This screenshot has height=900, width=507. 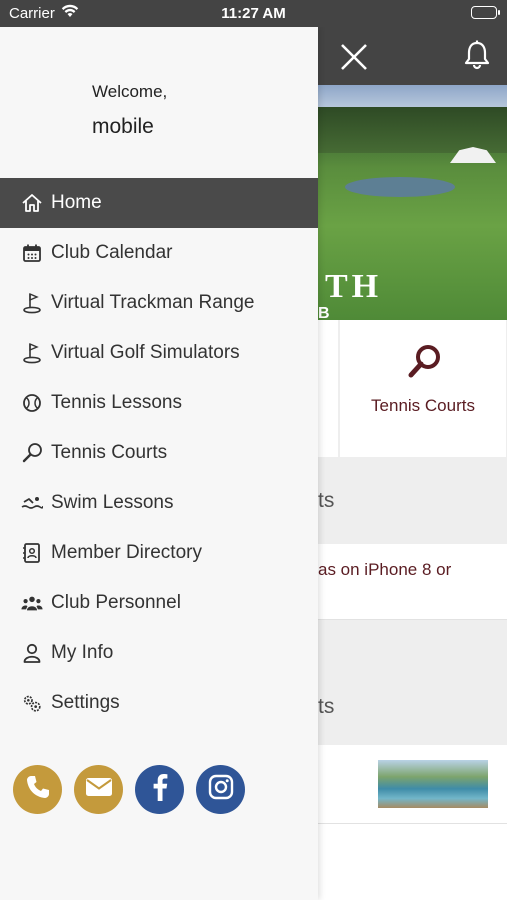 I want to click on menu-item-tennis-courts: Tennis Courts, so click(x=159, y=453).